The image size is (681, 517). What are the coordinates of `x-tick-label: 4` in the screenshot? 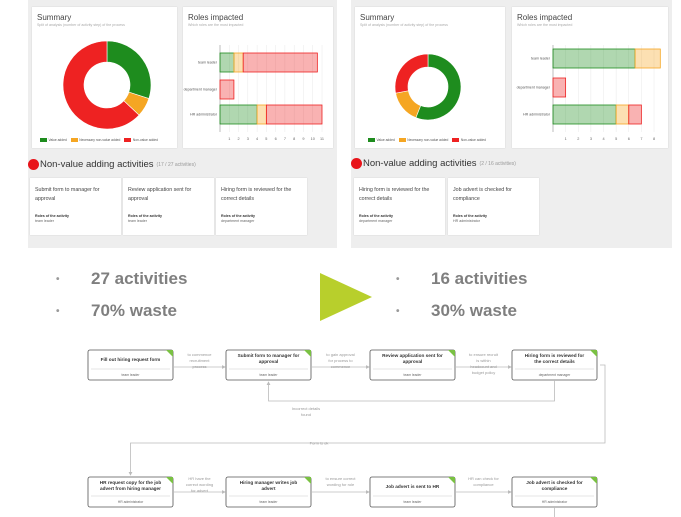 It's located at (257, 139).